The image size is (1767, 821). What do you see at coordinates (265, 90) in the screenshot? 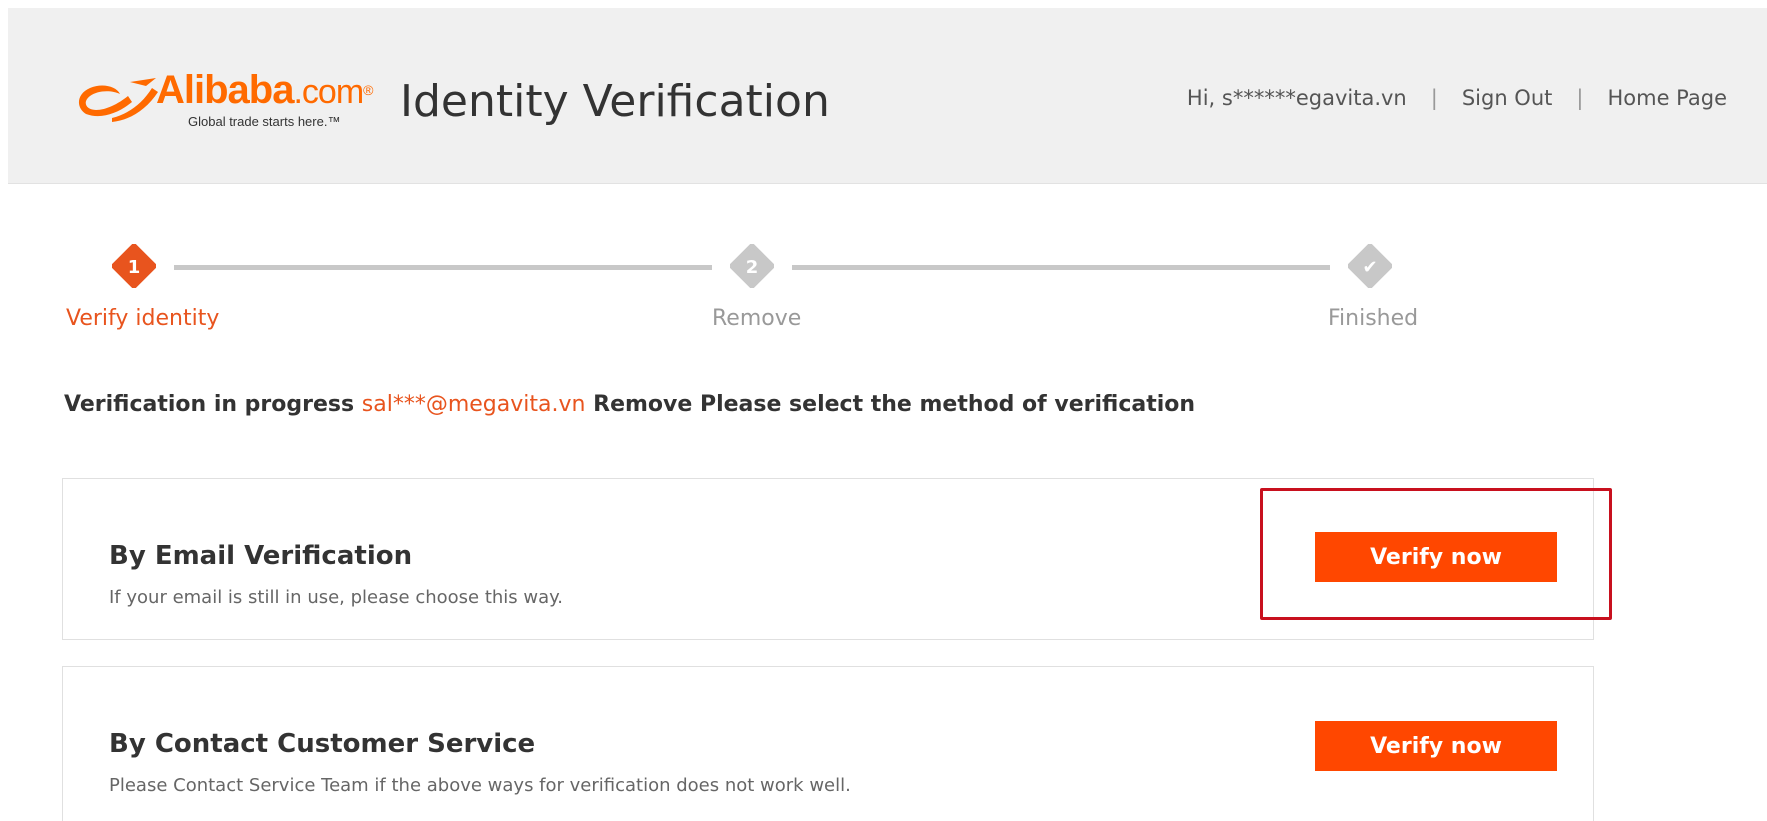
I see `logo-wordmark: Alibaba.com®` at bounding box center [265, 90].